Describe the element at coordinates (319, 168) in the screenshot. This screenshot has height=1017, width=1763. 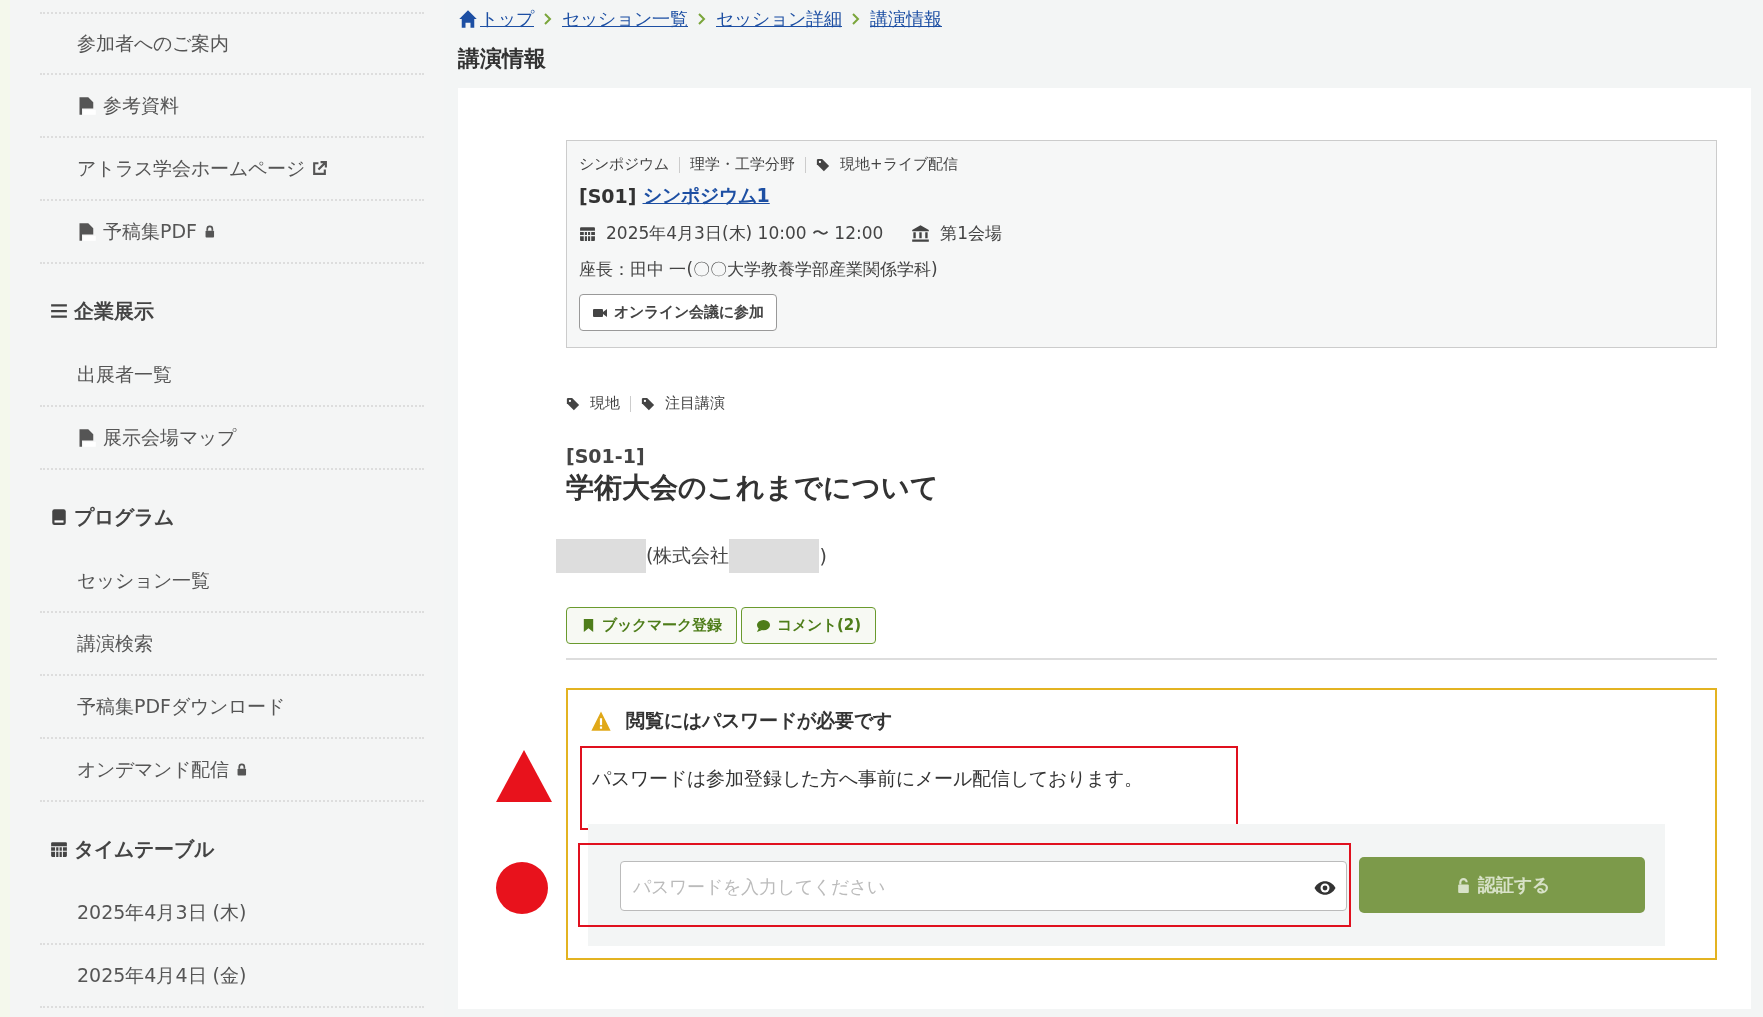
I see `external-link-icon` at that location.